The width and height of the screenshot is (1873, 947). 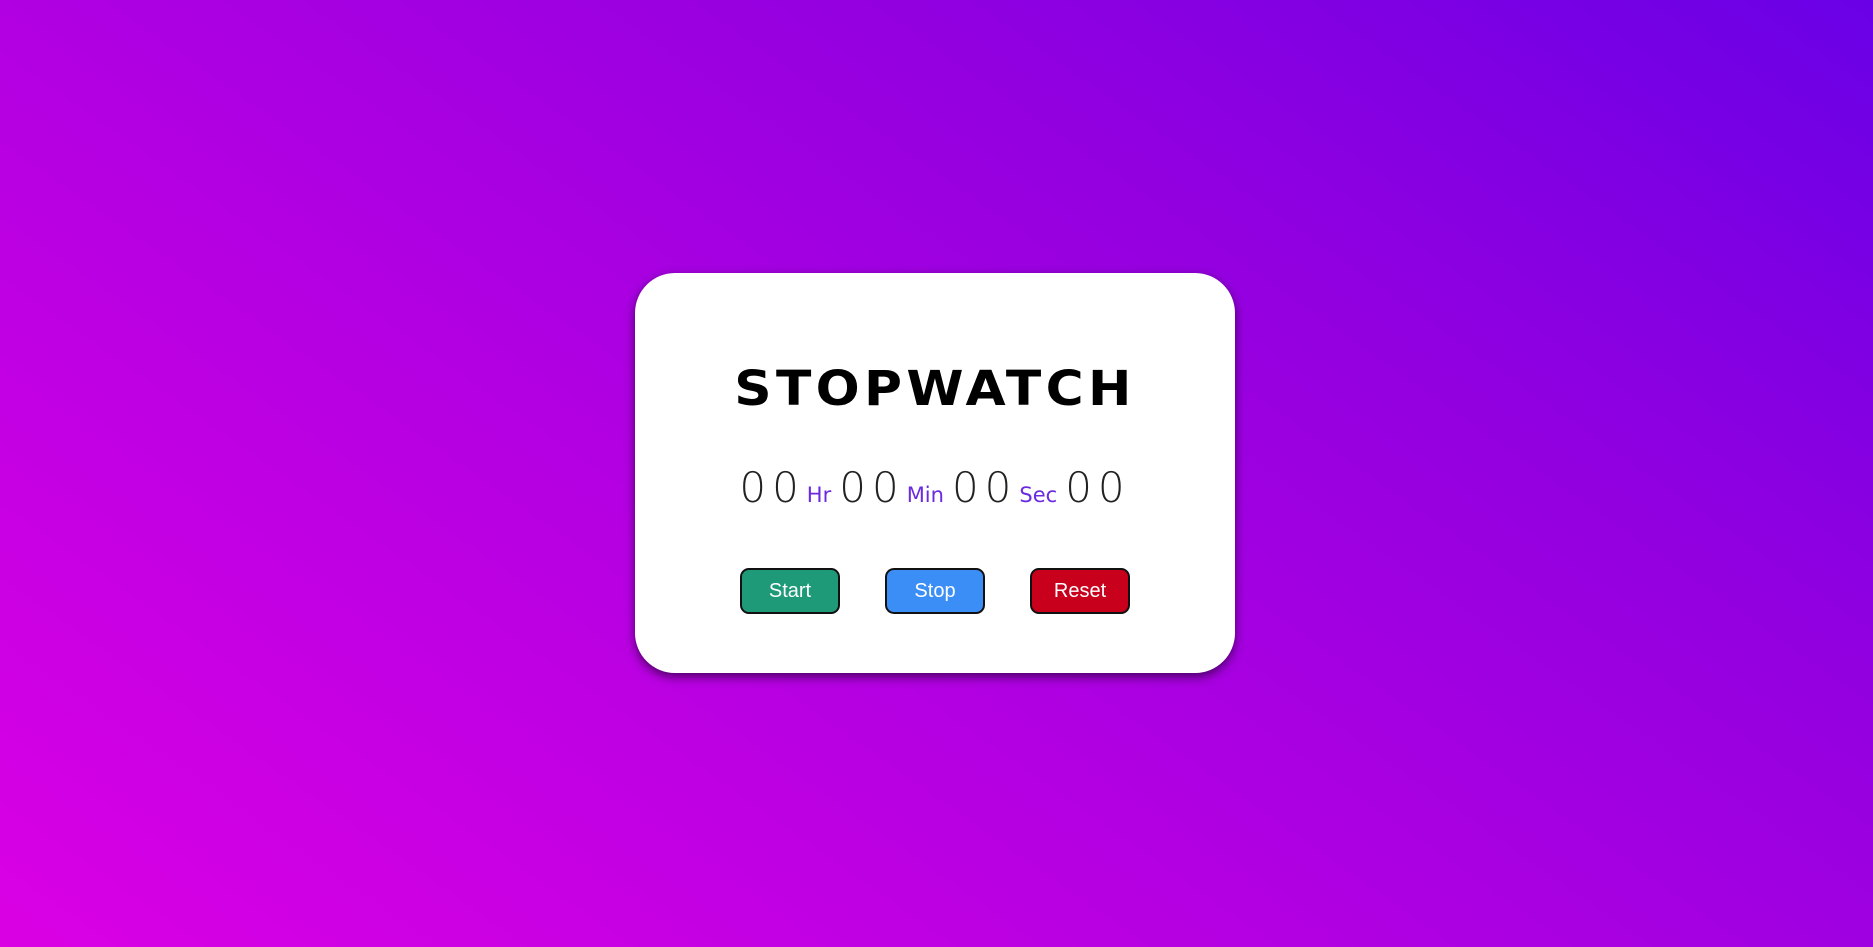 What do you see at coordinates (925, 495) in the screenshot?
I see `minutes-unit: Min` at bounding box center [925, 495].